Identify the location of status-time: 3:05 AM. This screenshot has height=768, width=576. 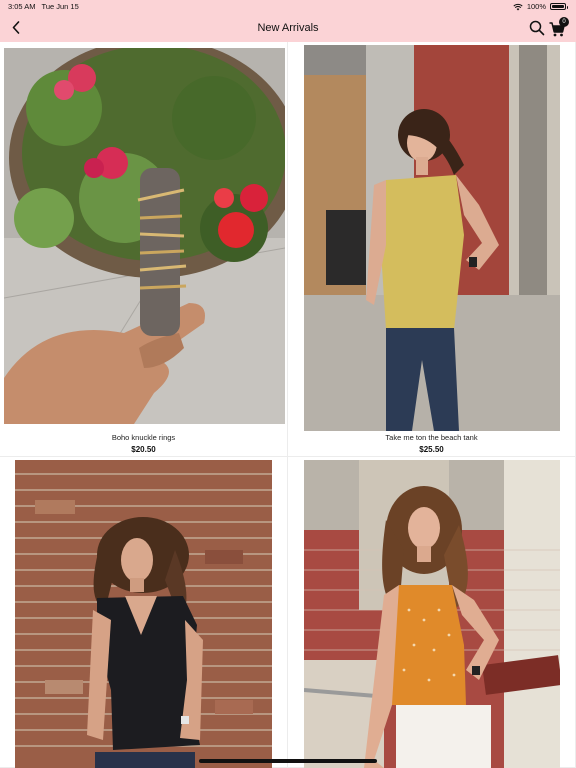
(22, 6).